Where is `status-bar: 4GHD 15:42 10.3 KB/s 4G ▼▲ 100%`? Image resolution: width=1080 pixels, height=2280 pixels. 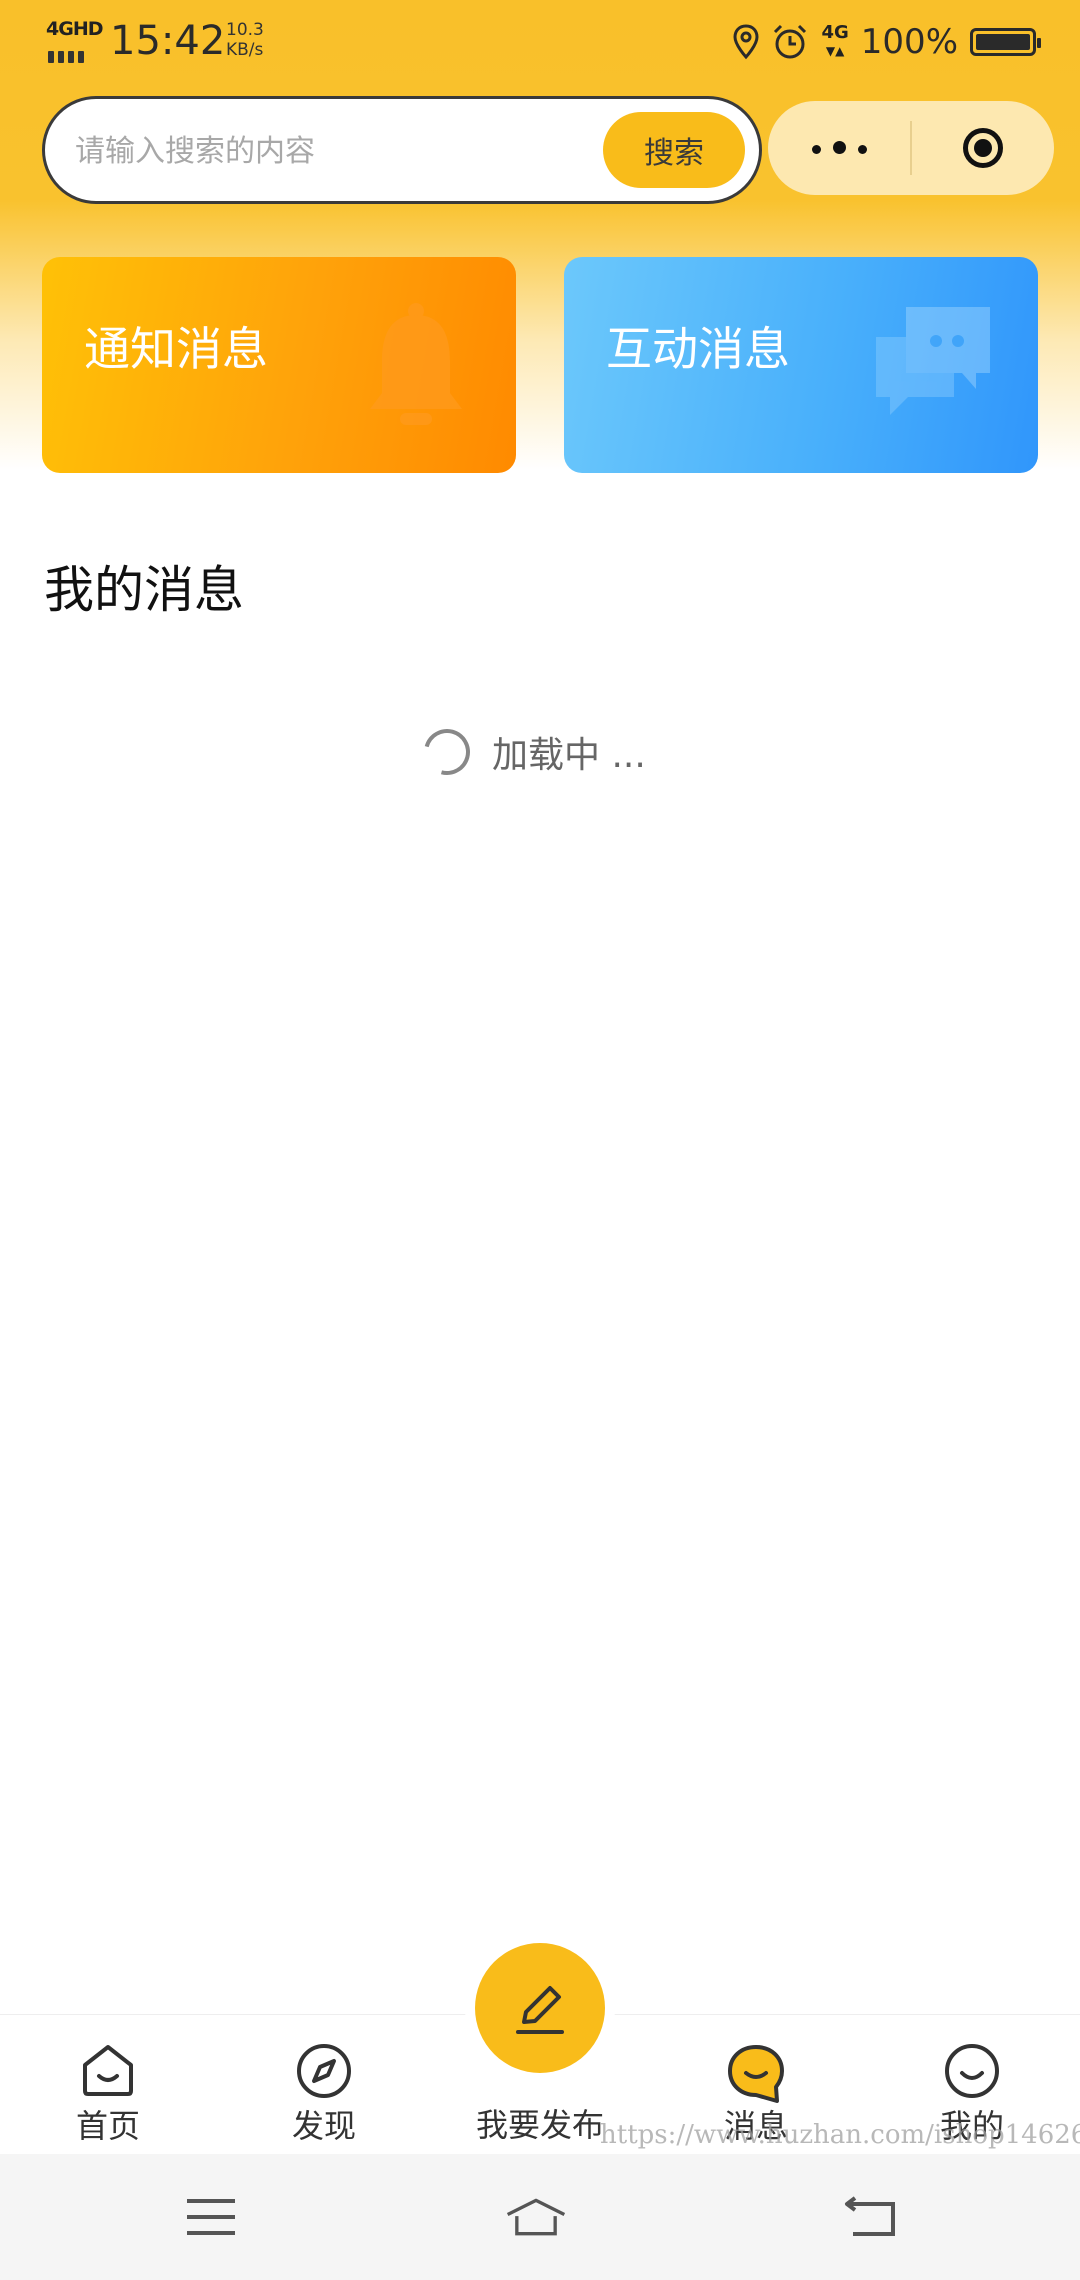
status-bar: 4GHD 15:42 10.3 KB/s 4G ▼▲ 100% is located at coordinates (540, 42).